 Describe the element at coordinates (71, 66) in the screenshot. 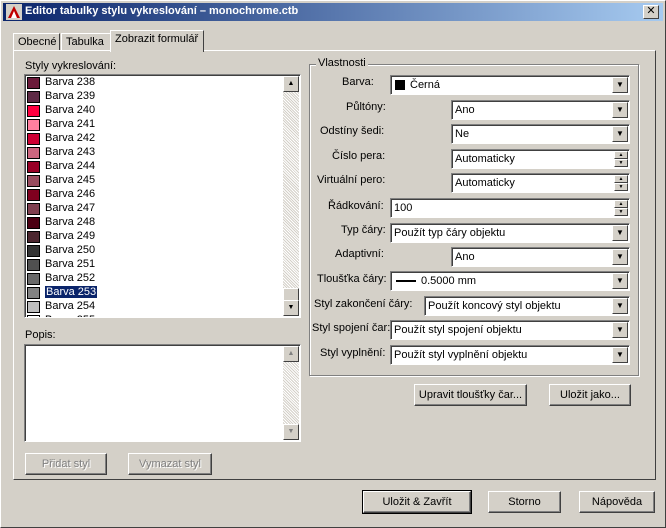

I see `styles-list-label: Styly vykreslování:` at that location.